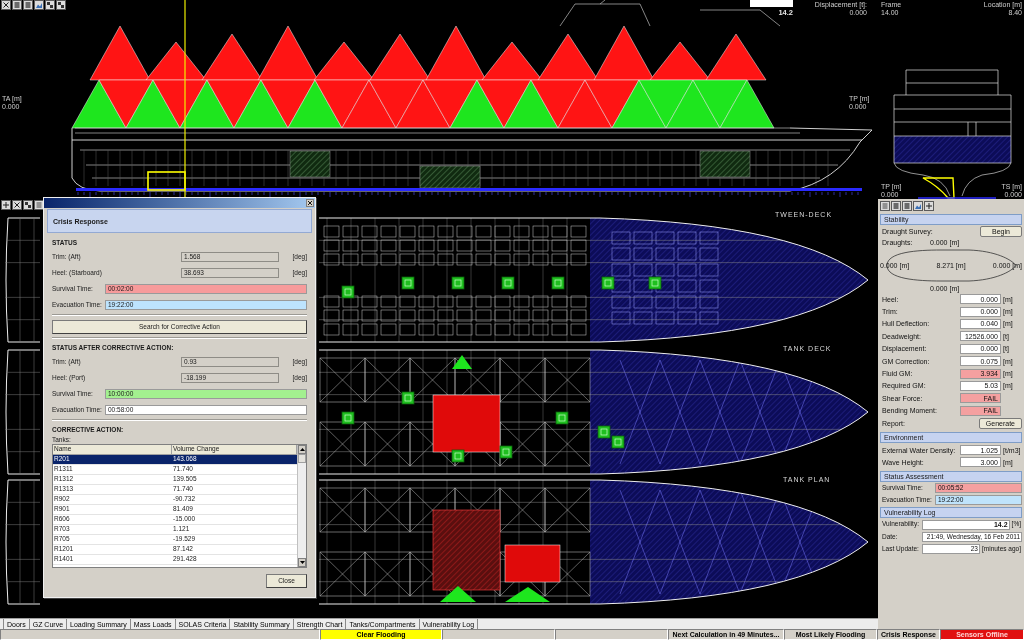 Image resolution: width=1024 pixels, height=640 pixels. I want to click on gauge-bar, so click(771, 3).